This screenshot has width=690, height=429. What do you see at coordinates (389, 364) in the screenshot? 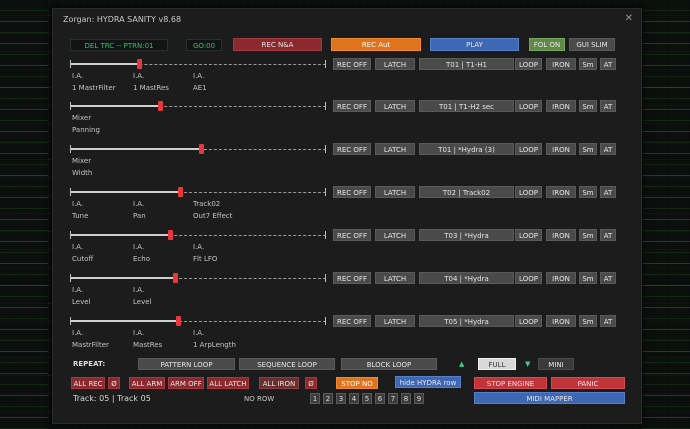
I see `block-loop-button: BLOCK LOOP` at bounding box center [389, 364].